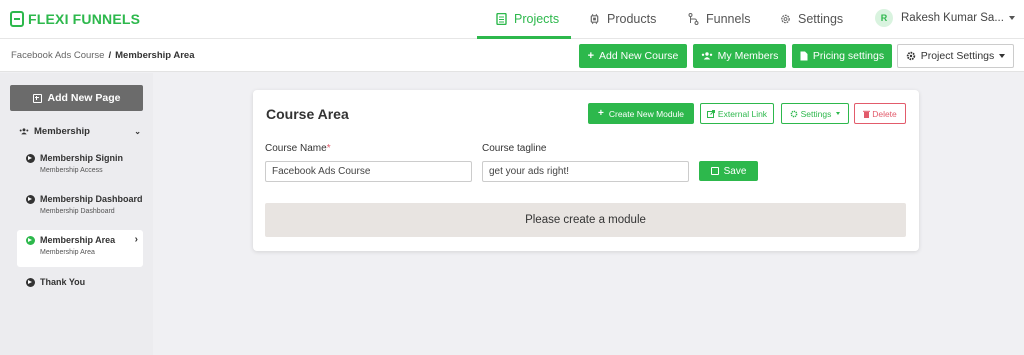 The width and height of the screenshot is (1024, 355). I want to click on create-new-module-button: + Create New Module, so click(641, 113).